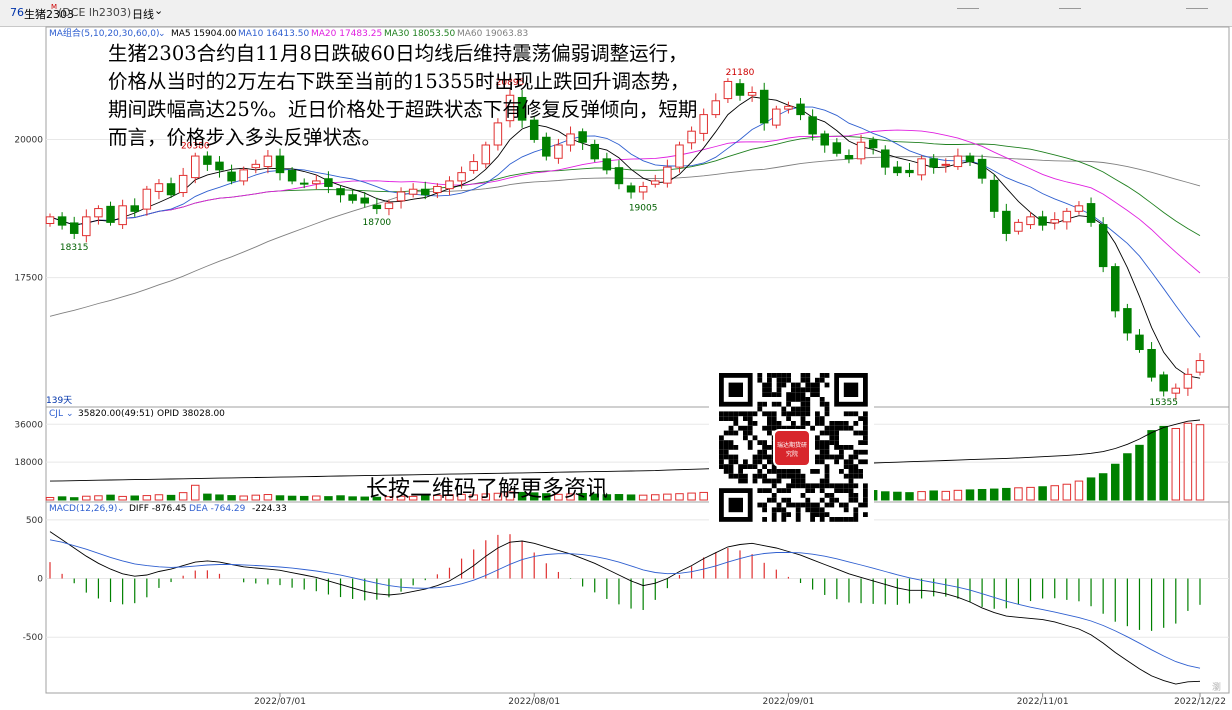 The image size is (1232, 710). Describe the element at coordinates (33, 638) in the screenshot. I see `macd-tick-label: -500` at that location.